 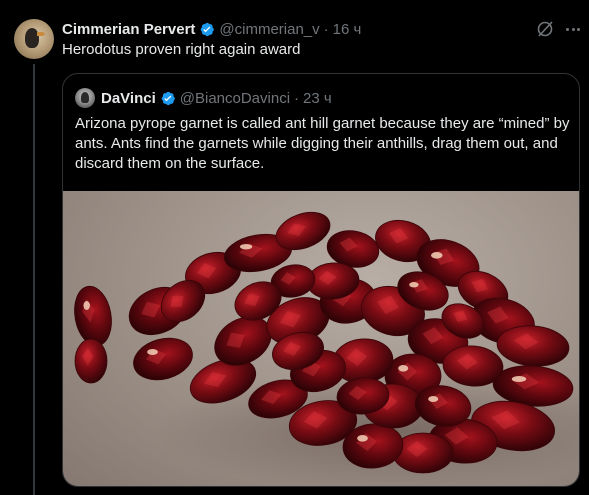 I want to click on tweet-text: Herodotus proven right again award, so click(x=181, y=49).